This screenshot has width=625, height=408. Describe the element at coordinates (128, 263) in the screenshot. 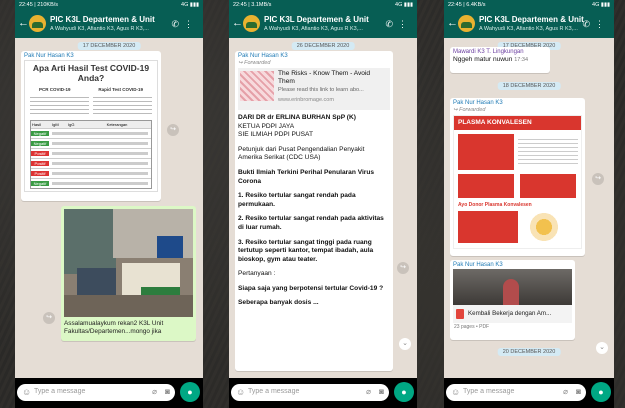

I see `photo-office-room` at that location.